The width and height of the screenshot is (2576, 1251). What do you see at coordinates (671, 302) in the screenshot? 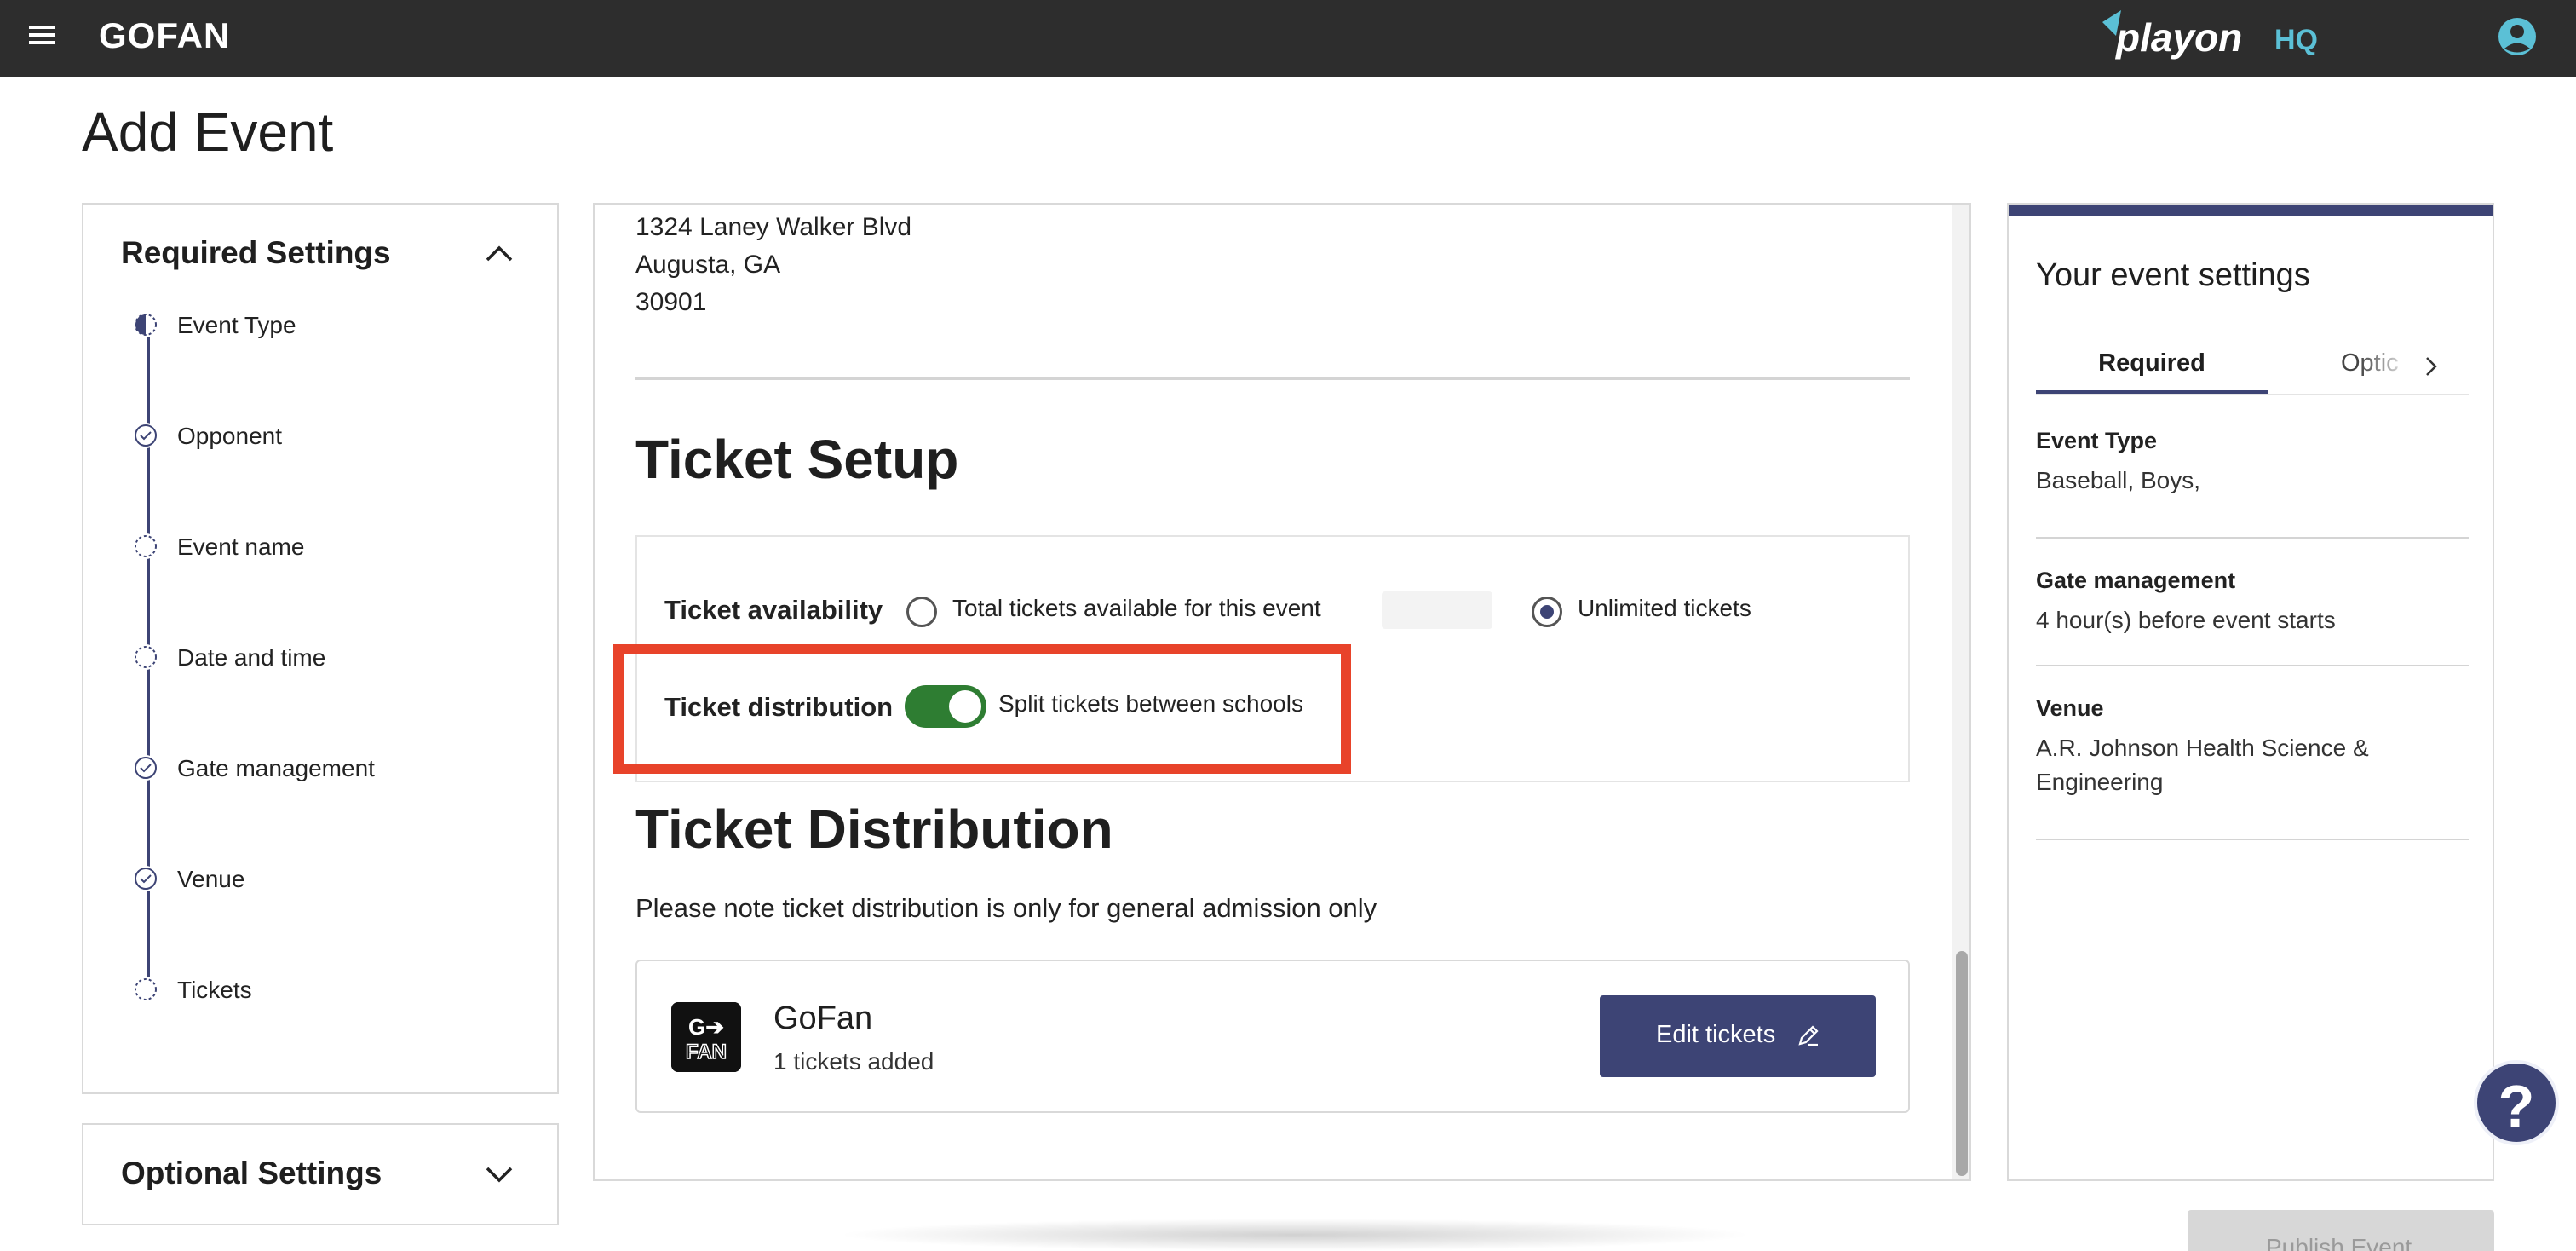
I see `venue-address-zip: 30901` at bounding box center [671, 302].